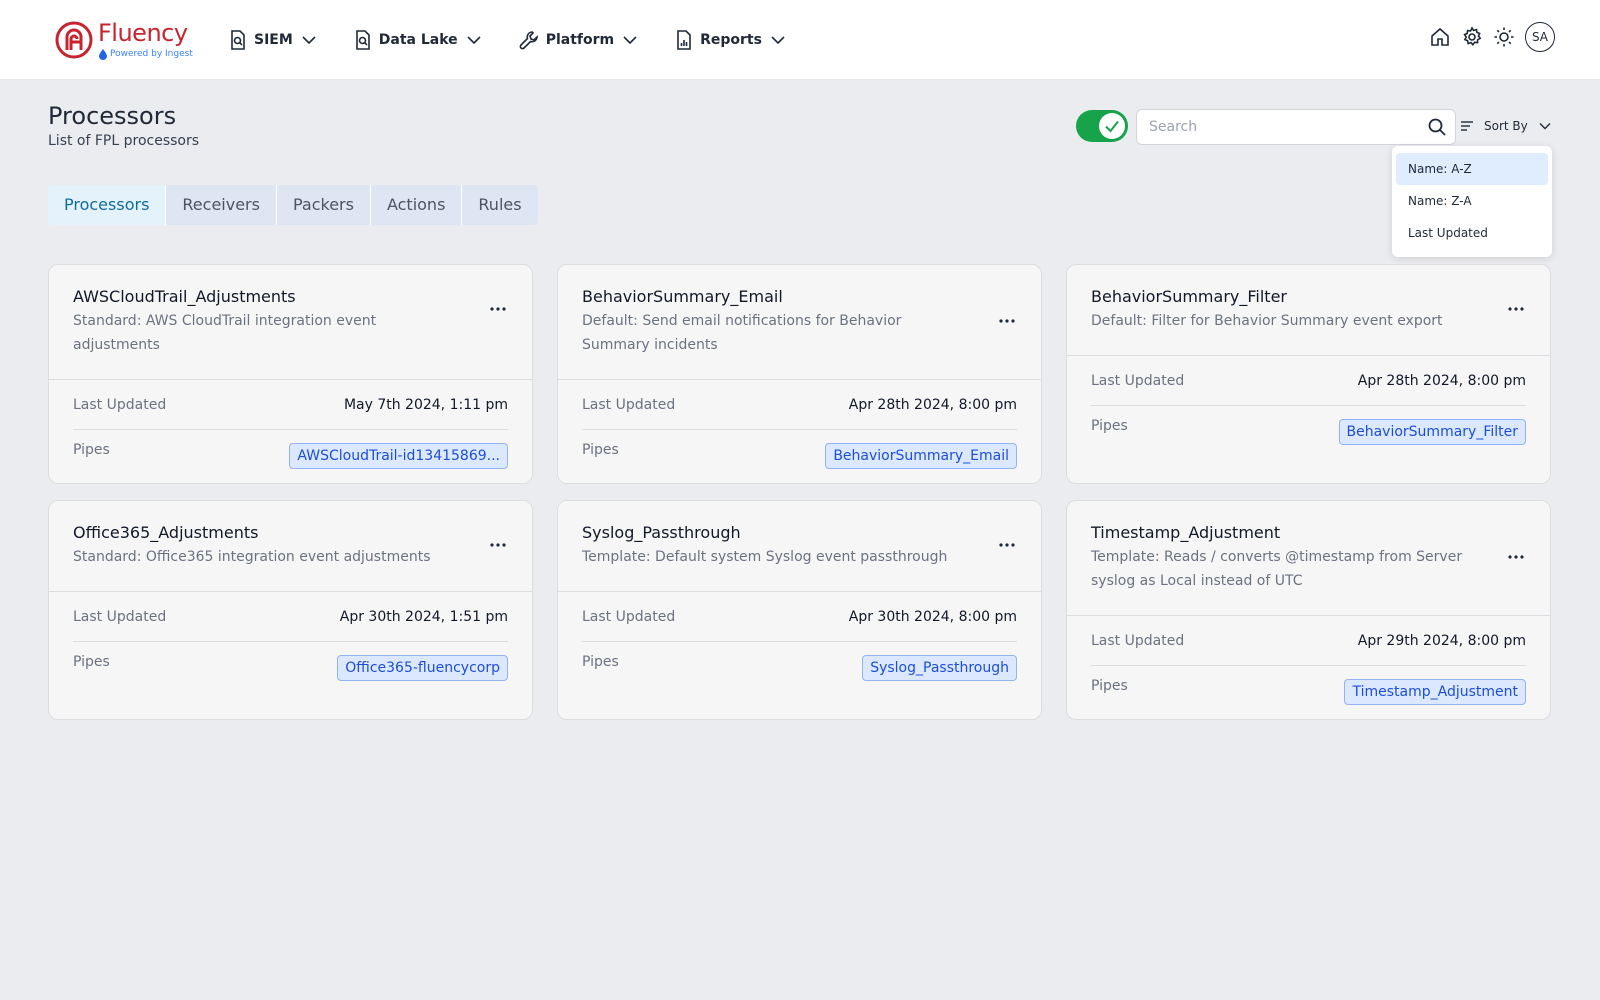  What do you see at coordinates (1112, 126) in the screenshot?
I see `check-icon` at bounding box center [1112, 126].